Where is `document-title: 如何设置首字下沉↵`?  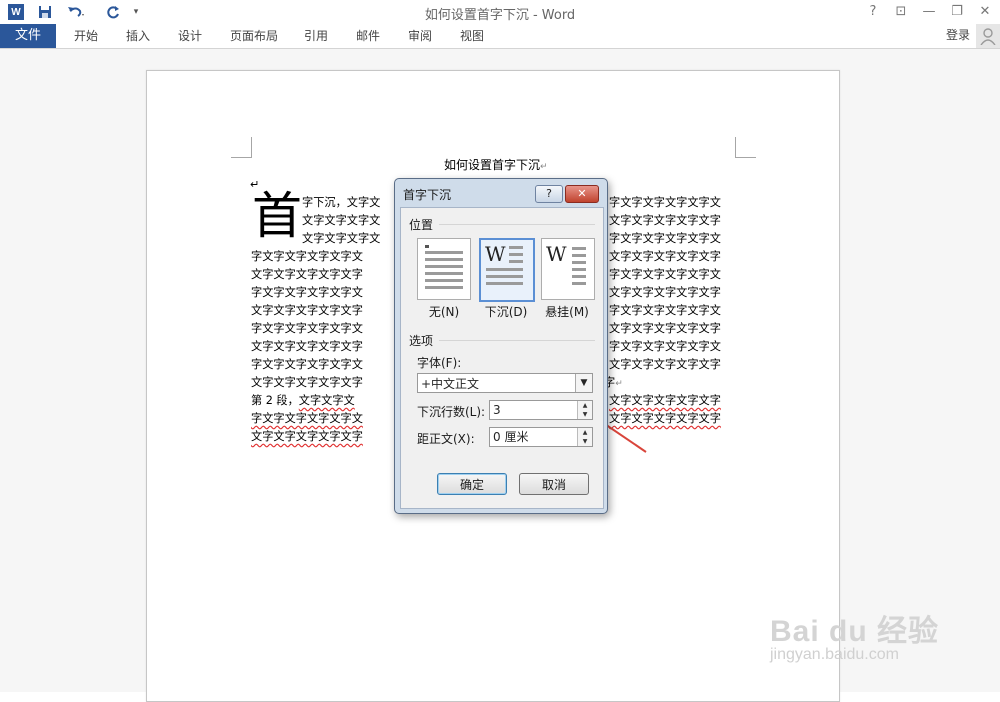 document-title: 如何设置首字下沉↵ is located at coordinates (496, 165).